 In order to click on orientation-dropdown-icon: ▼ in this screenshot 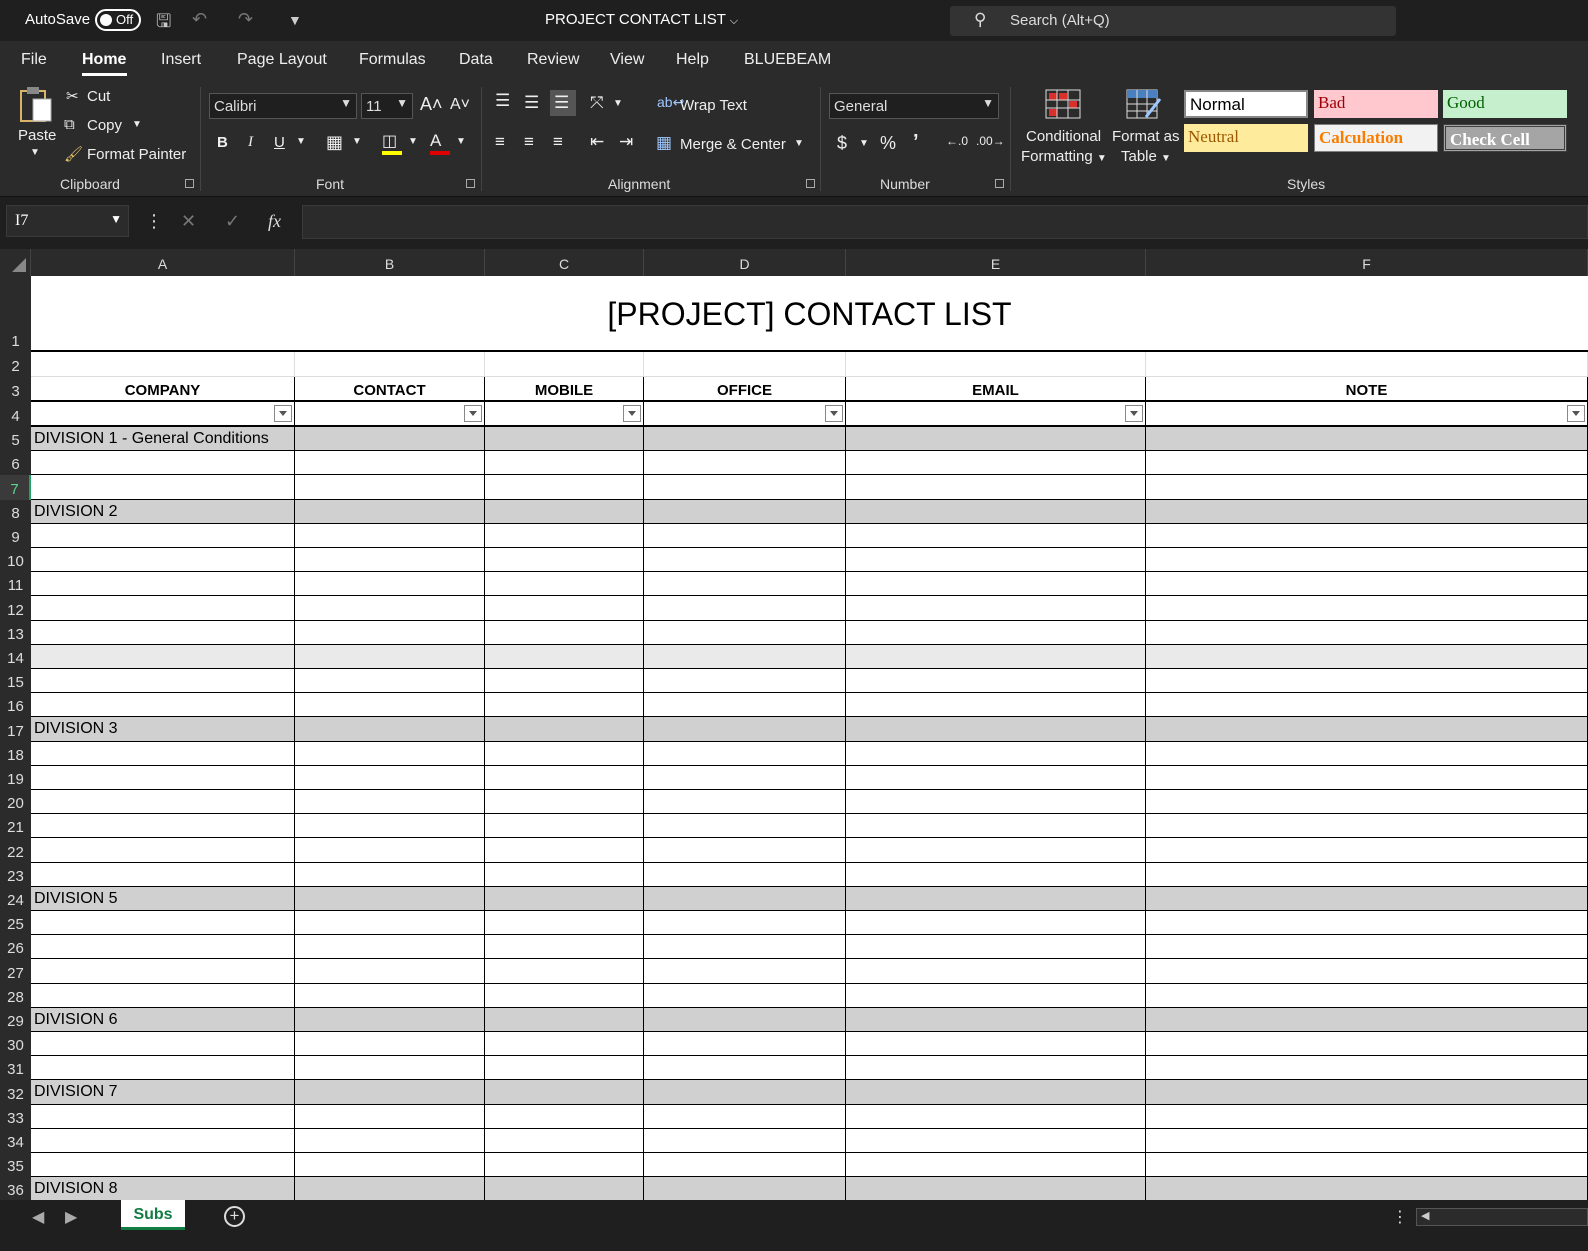, I will do `click(618, 103)`.